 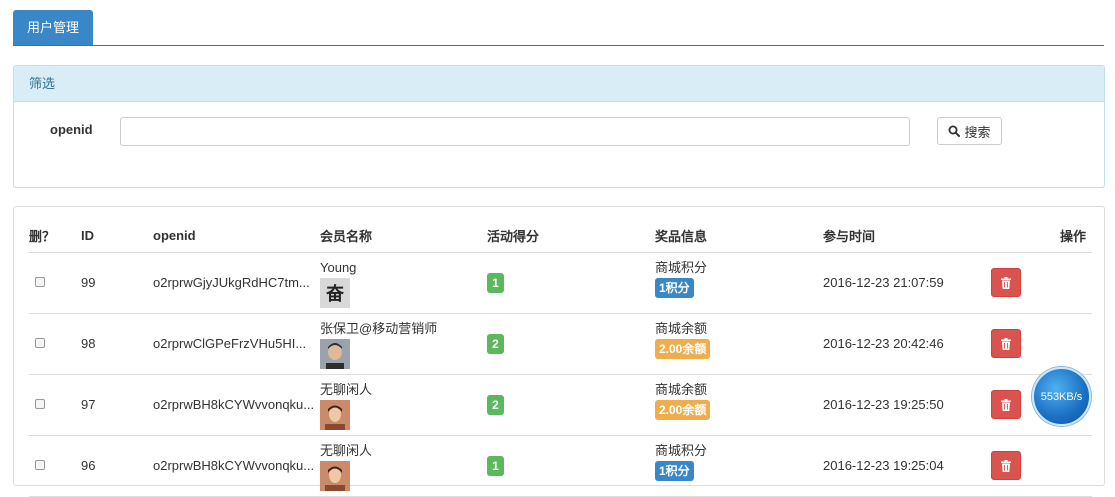 What do you see at coordinates (571, 236) in the screenshot?
I see `col-header-score: 活动得分` at bounding box center [571, 236].